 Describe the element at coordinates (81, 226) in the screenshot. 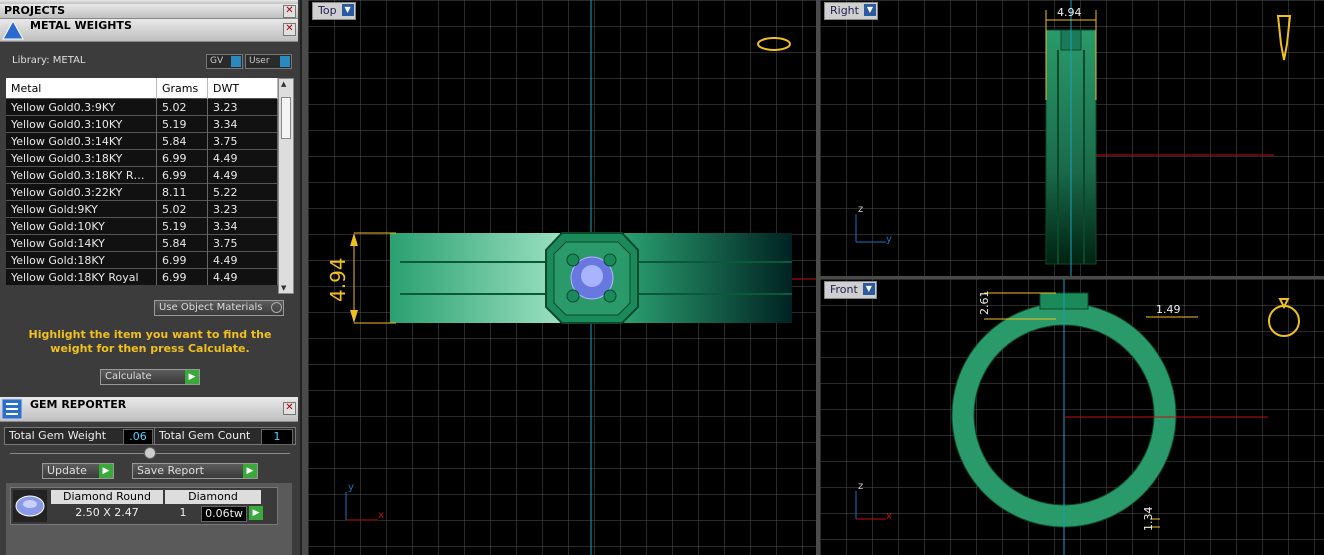

I see `metal-cell: Yellow Gold:10KY` at that location.